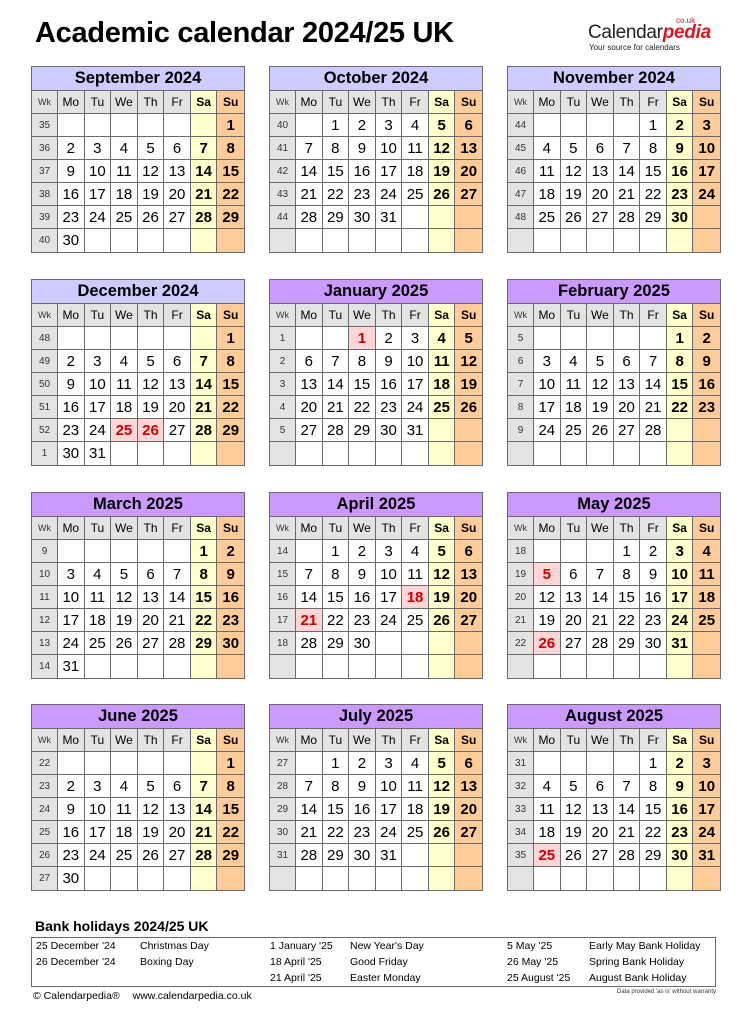 Image resolution: width=749 pixels, height=1024 pixels. Describe the element at coordinates (309, 809) in the screenshot. I see `day-cell: 14` at that location.